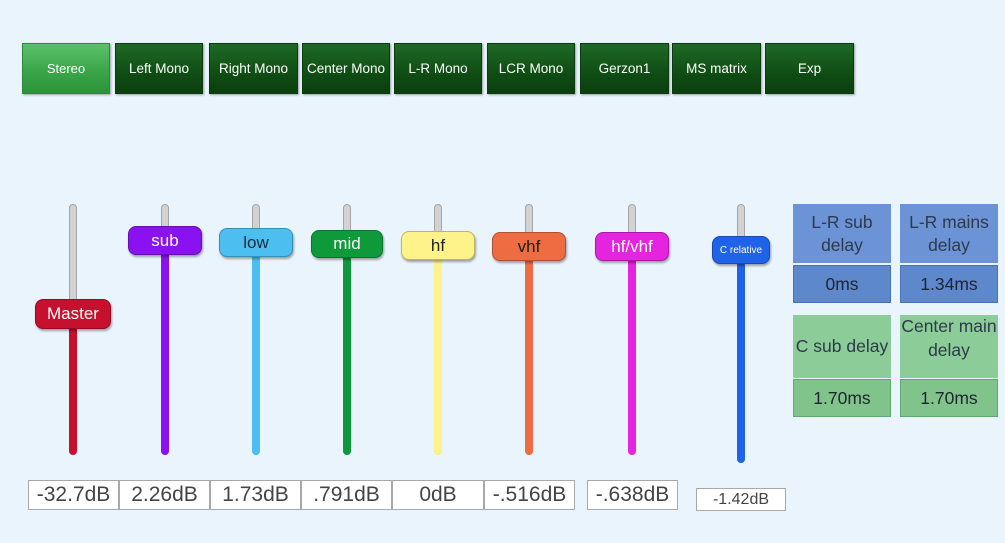 The width and height of the screenshot is (1005, 543). I want to click on low-slider-thumb: low, so click(256, 242).